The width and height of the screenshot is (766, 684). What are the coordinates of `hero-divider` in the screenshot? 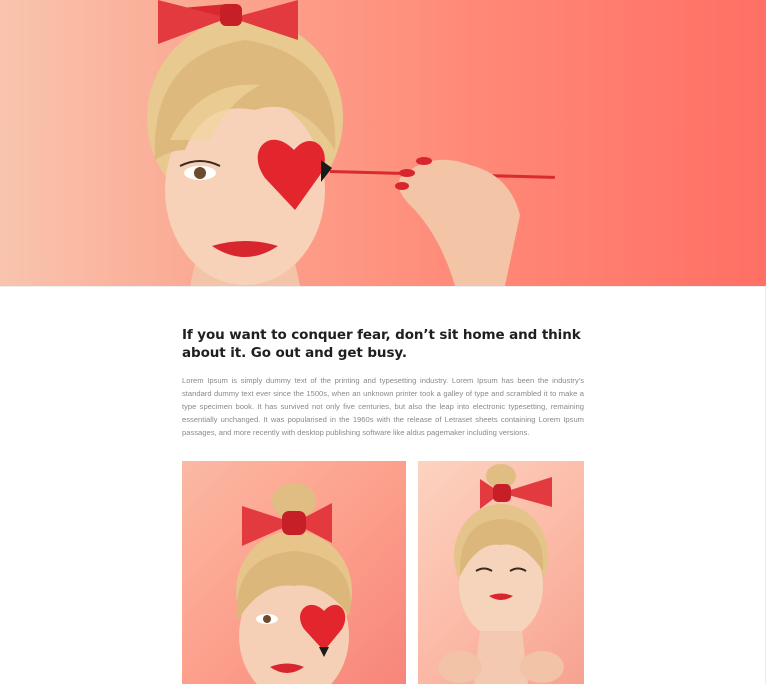 It's located at (383, 286).